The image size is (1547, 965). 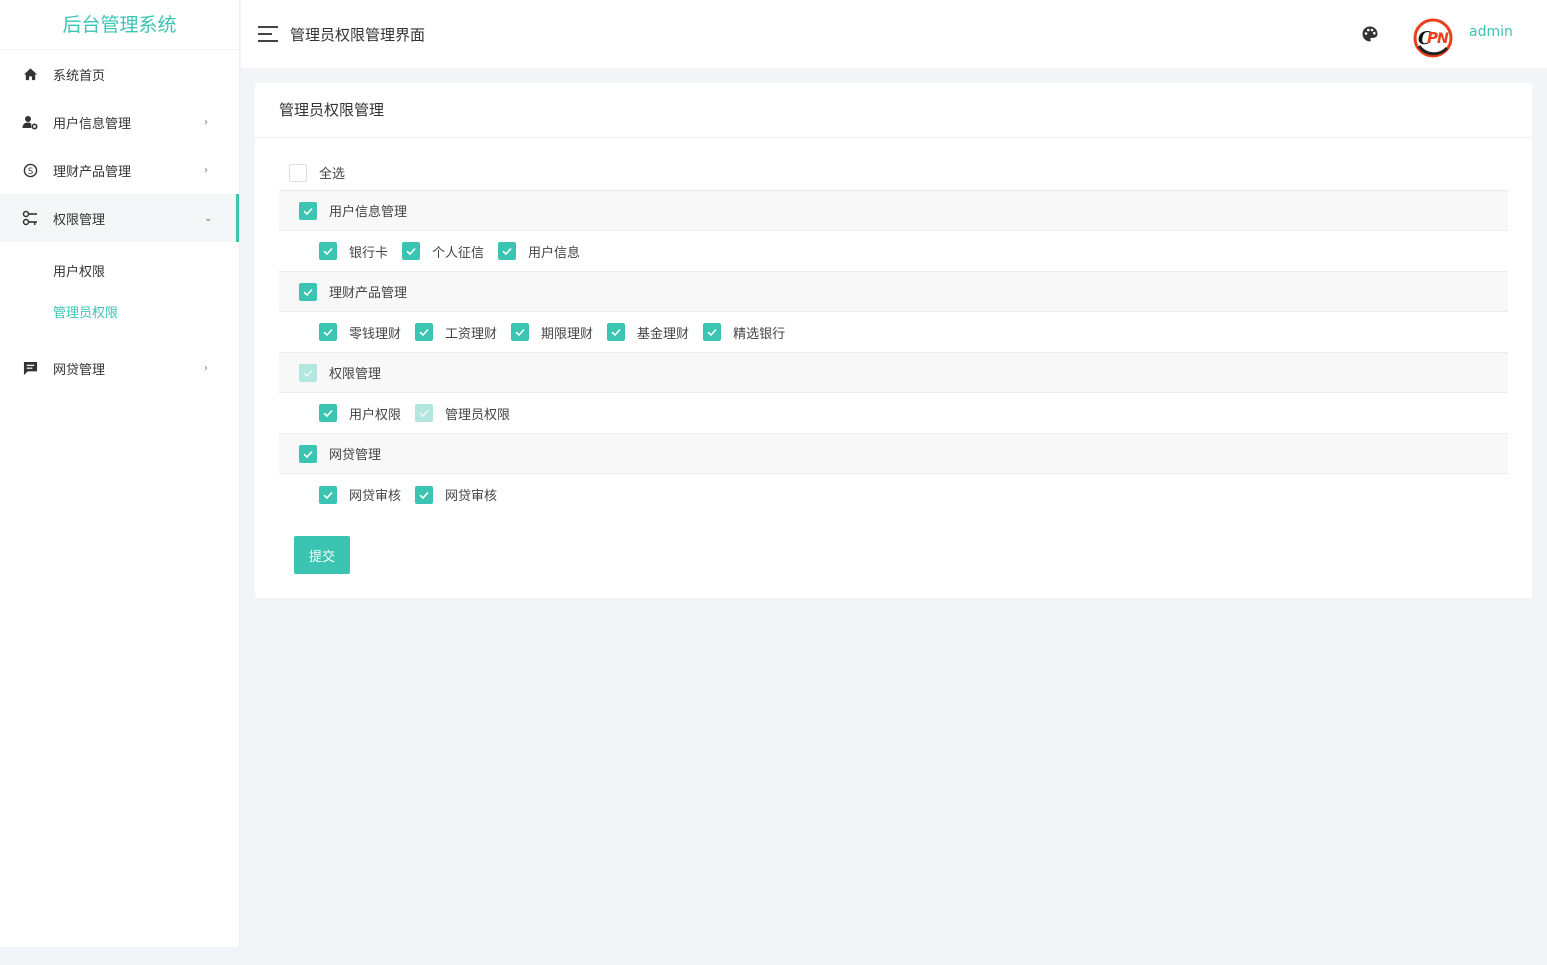 I want to click on checkbox-label: 用户信息, so click(x=554, y=253).